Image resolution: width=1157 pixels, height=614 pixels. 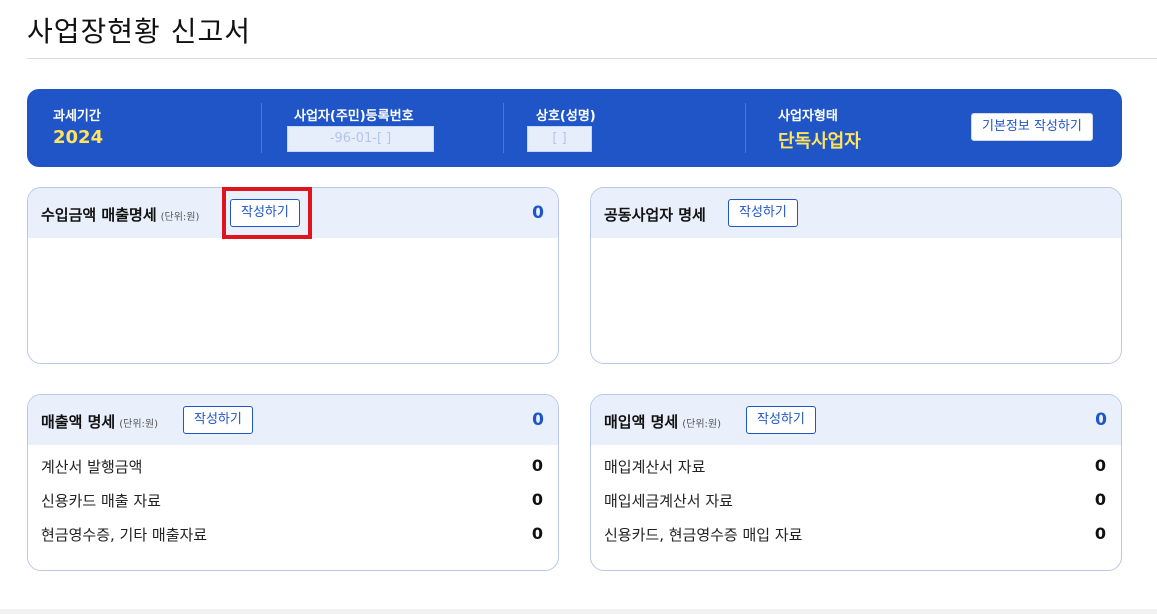 I want to click on partners-card-title: 공동사업자 명세, so click(x=655, y=215).